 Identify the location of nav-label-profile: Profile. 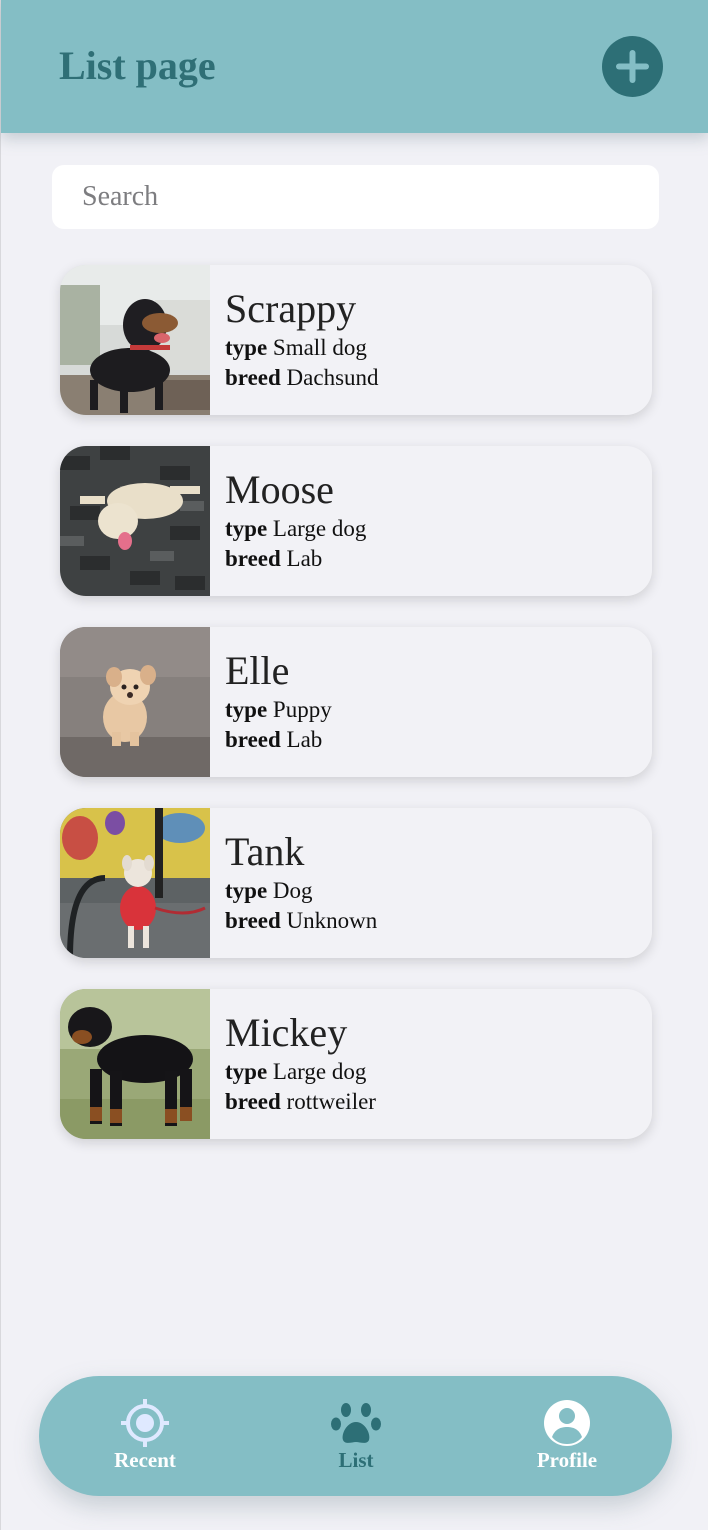
(567, 1460).